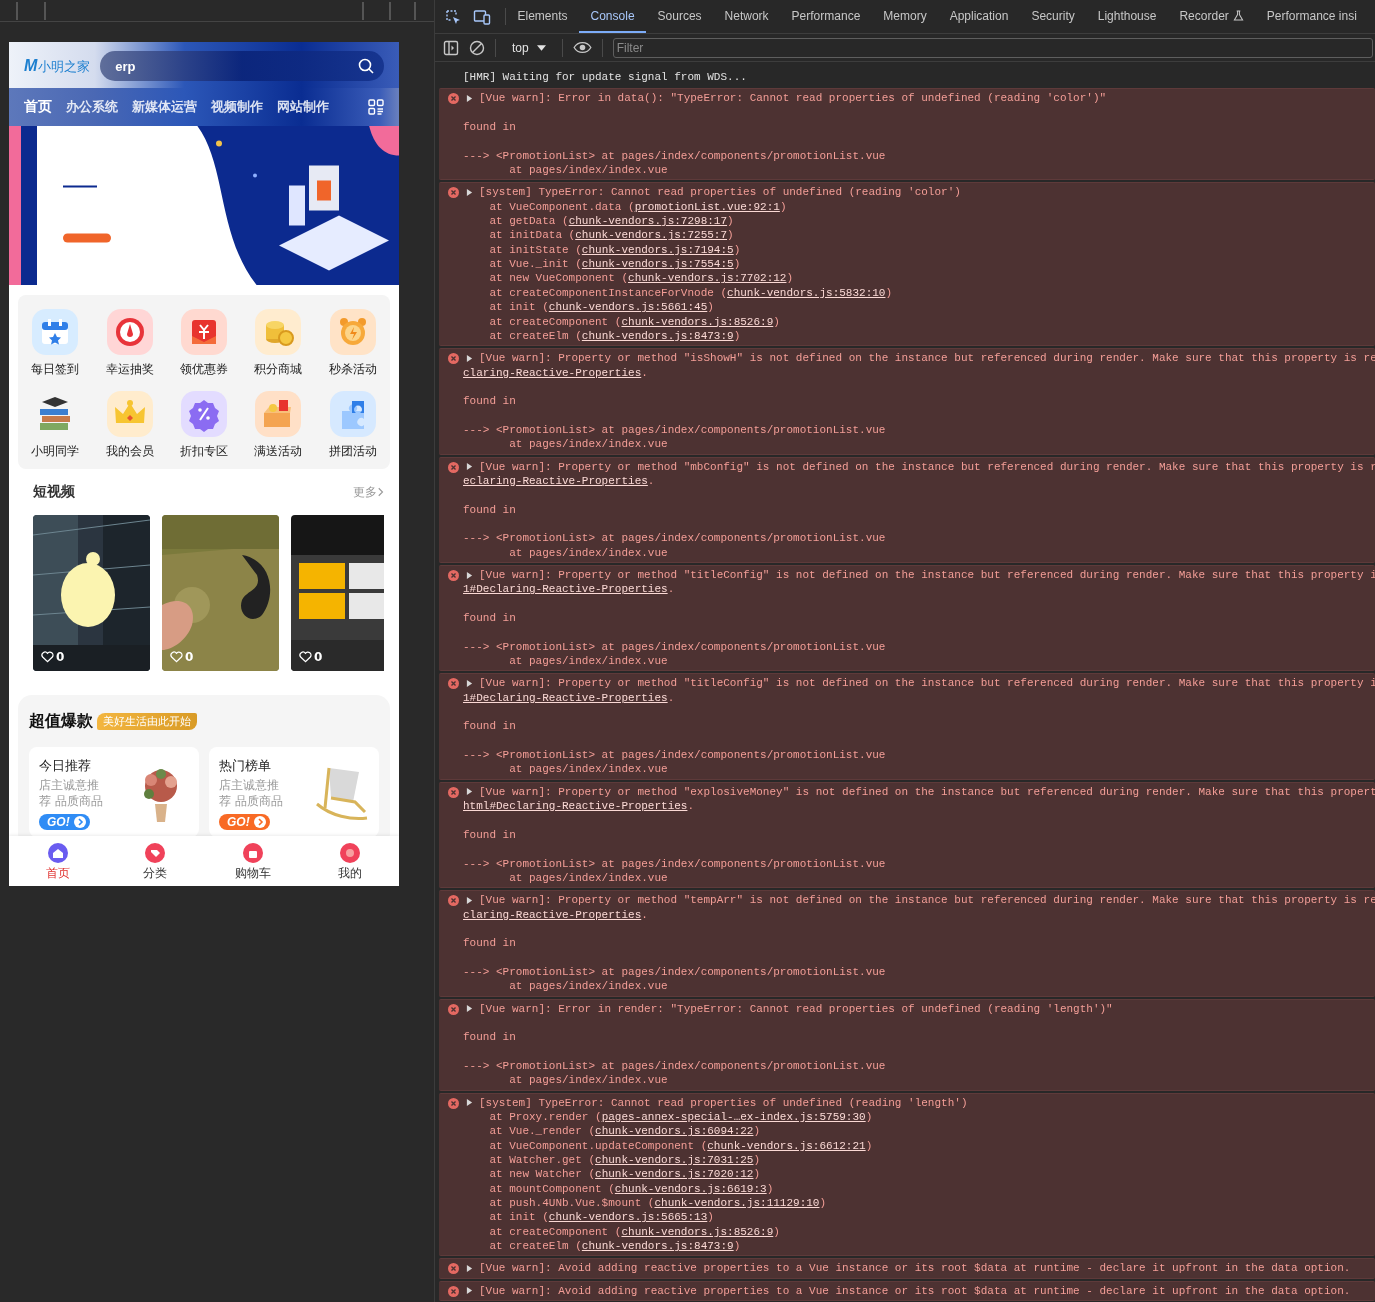 The height and width of the screenshot is (1302, 1375). Describe the element at coordinates (1312, 16) in the screenshot. I see `devtools-tab: Performance insi` at that location.